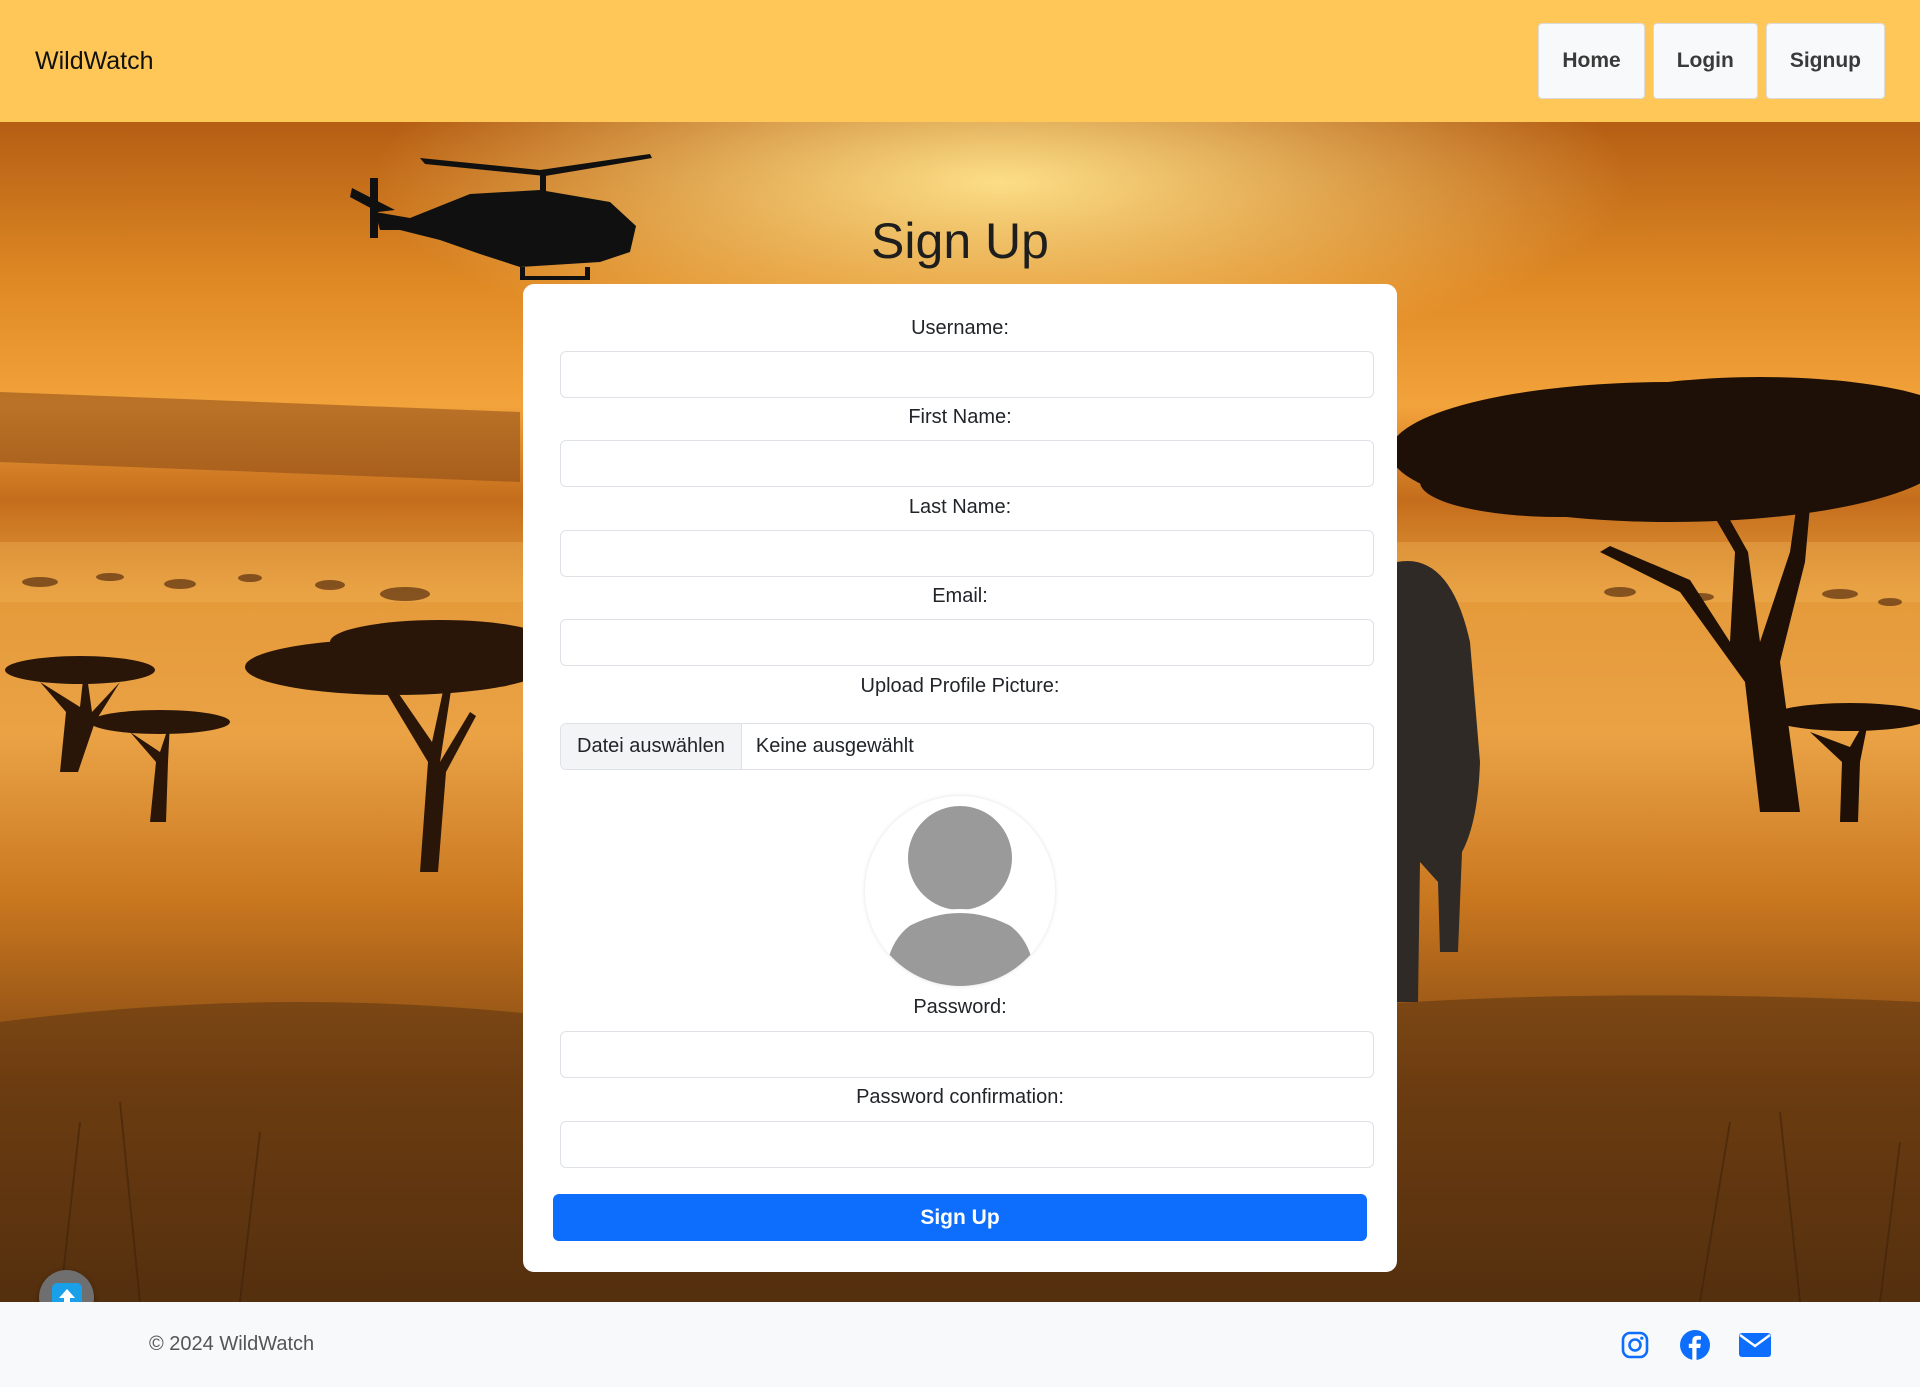  I want to click on nav-login-button: Login, so click(1705, 61).